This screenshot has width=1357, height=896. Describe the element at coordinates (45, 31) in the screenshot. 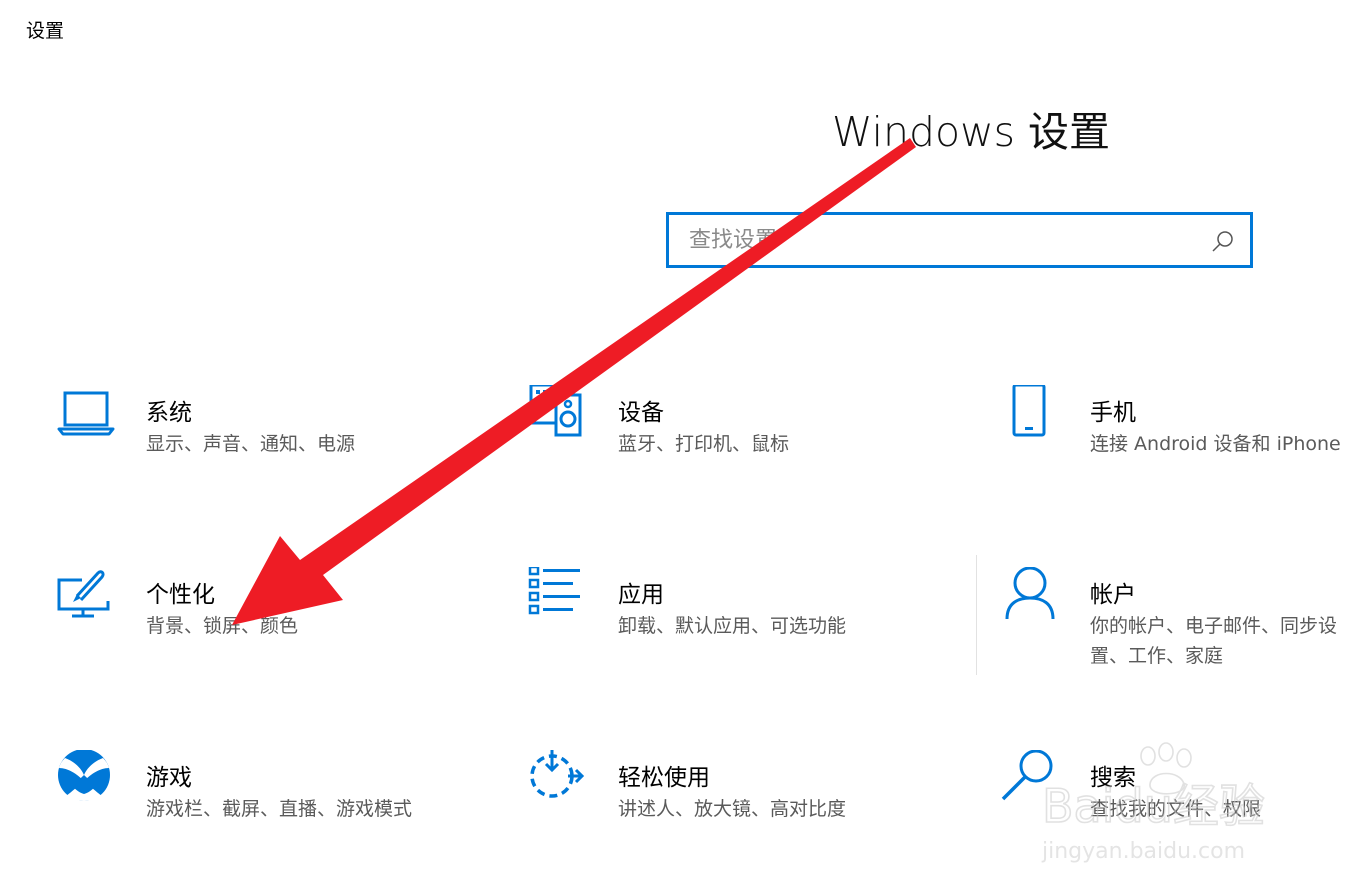

I see `window-title: 设置` at that location.